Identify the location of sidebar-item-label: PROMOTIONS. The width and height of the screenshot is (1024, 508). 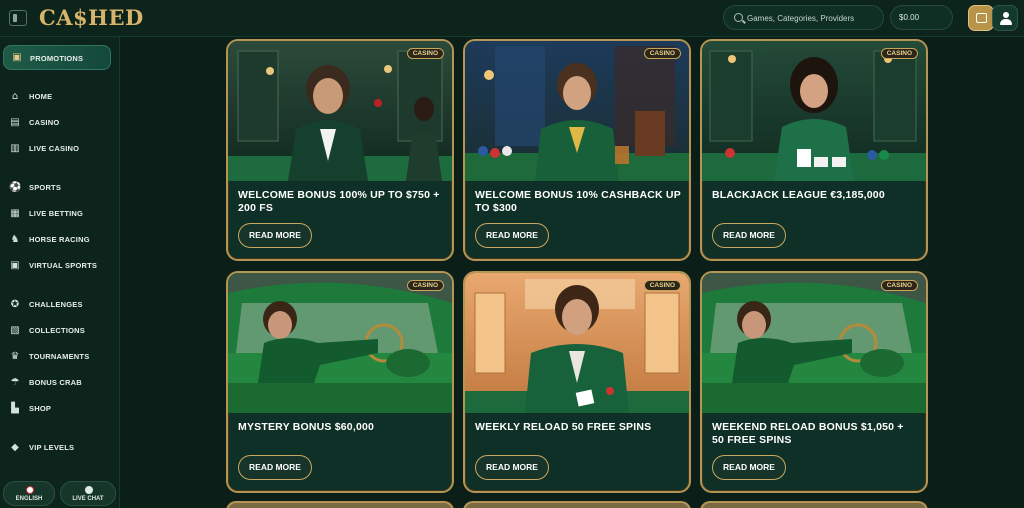
(57, 58).